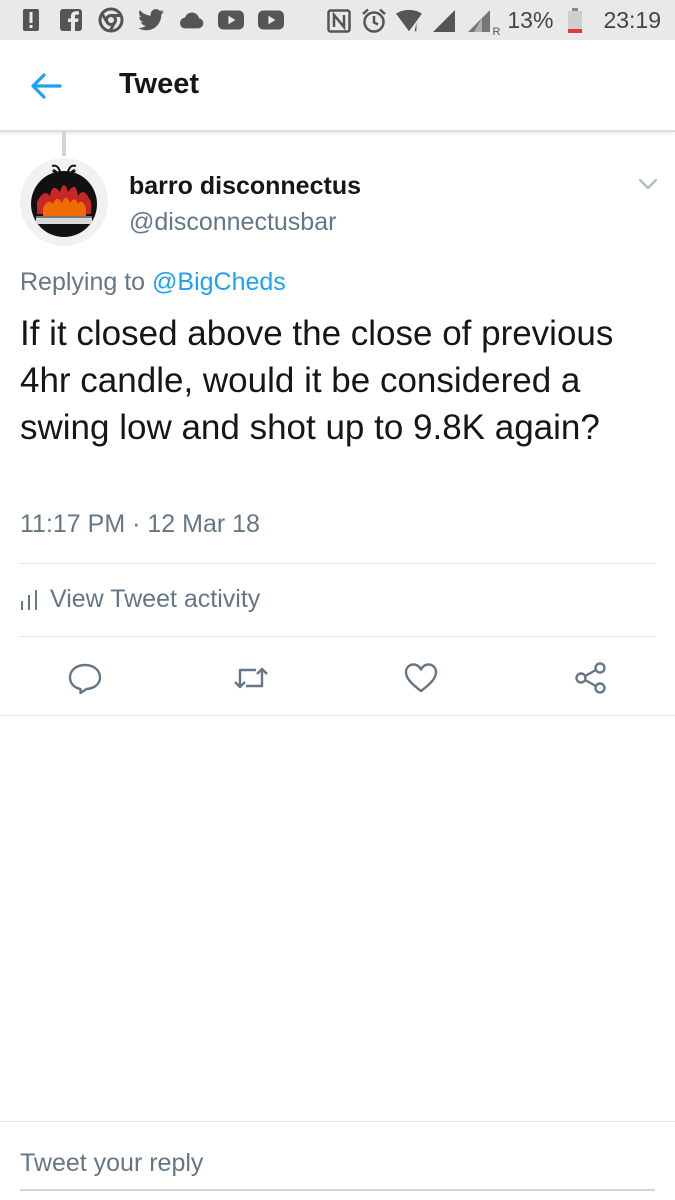 The width and height of the screenshot is (675, 1200). I want to click on reply-input, so click(335, 1163).